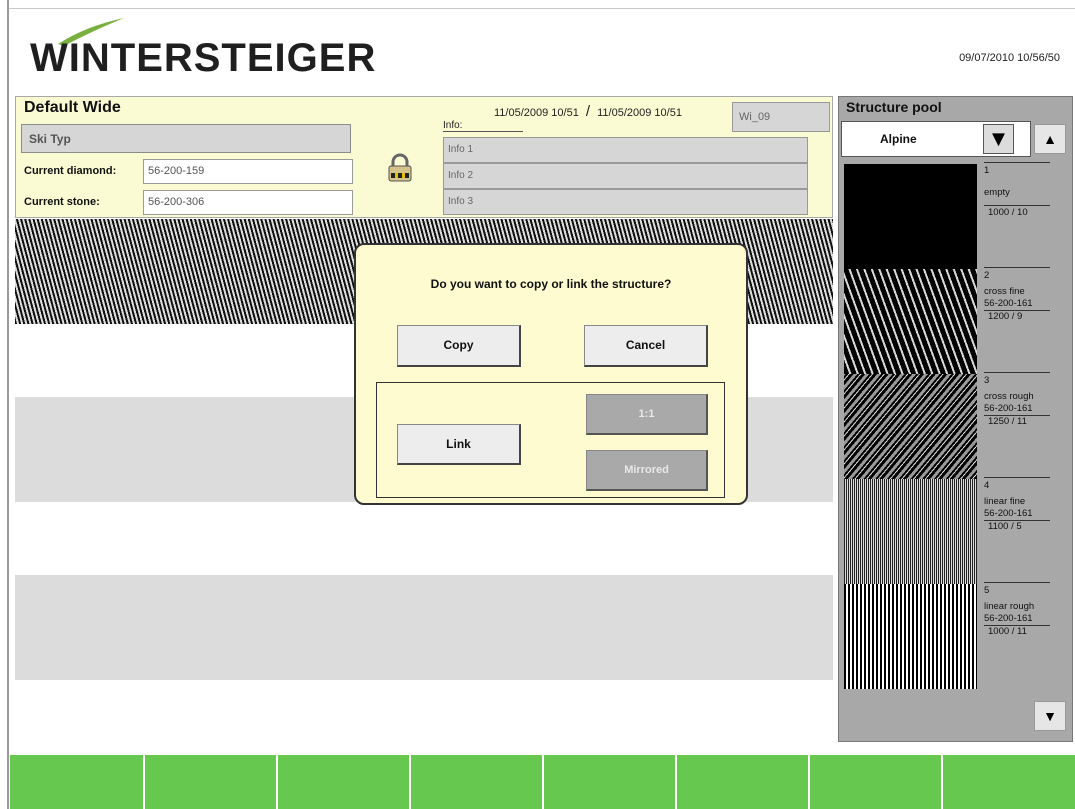 Image resolution: width=1075 pixels, height=809 pixels. Describe the element at coordinates (536, 113) in the screenshot. I see `date-from: 11/05/2009 10/51` at that location.